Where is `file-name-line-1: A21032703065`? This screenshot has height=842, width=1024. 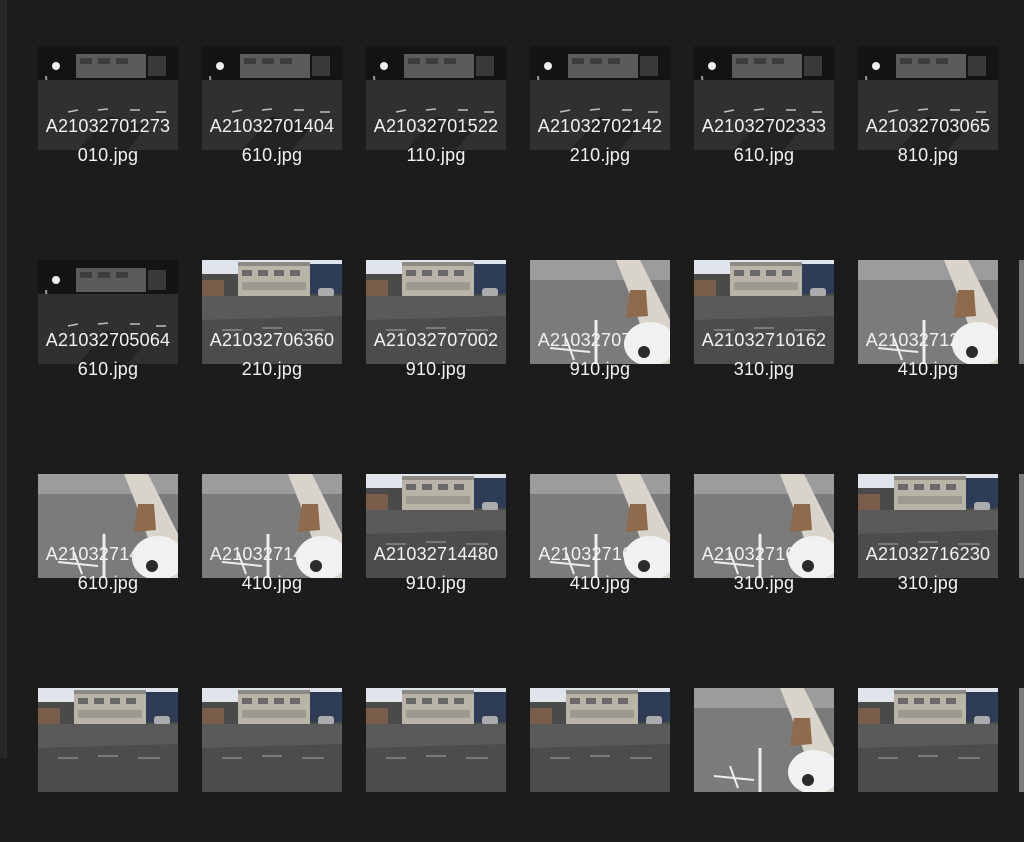
file-name-line-1: A21032703065 is located at coordinates (928, 126).